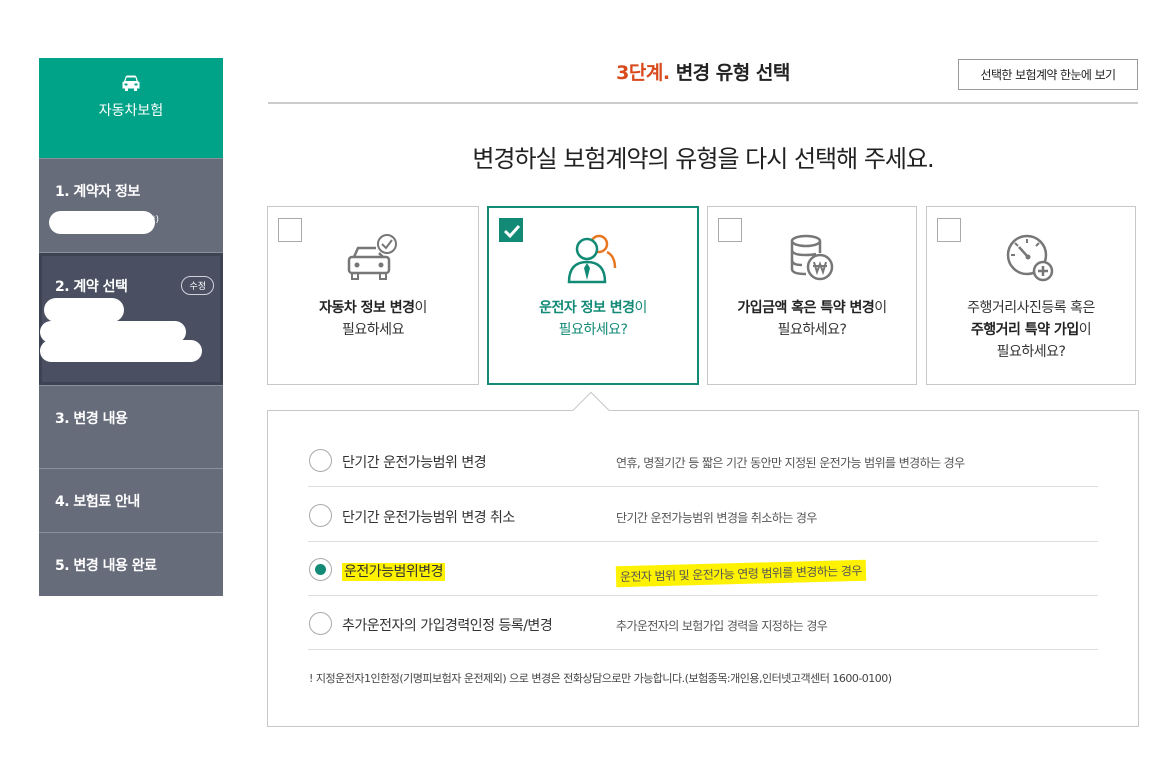 This screenshot has width=1171, height=779. Describe the element at coordinates (373, 319) in the screenshot. I see `card-label: 자동차 정보 변경이 필요하세요` at that location.